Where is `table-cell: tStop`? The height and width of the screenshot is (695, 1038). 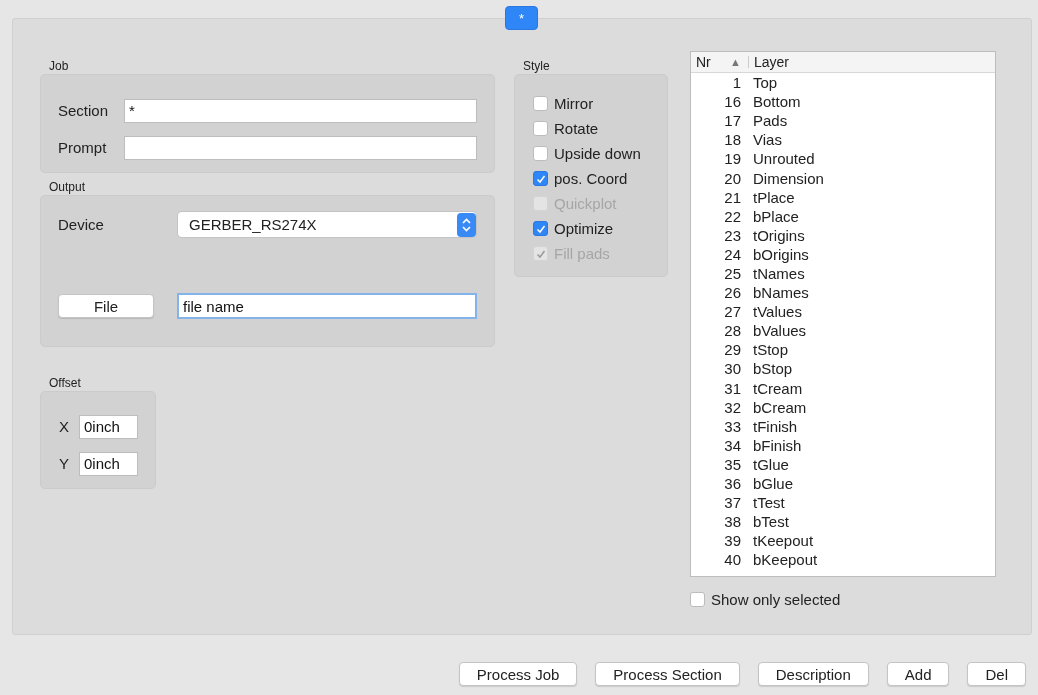
table-cell: tStop is located at coordinates (771, 350).